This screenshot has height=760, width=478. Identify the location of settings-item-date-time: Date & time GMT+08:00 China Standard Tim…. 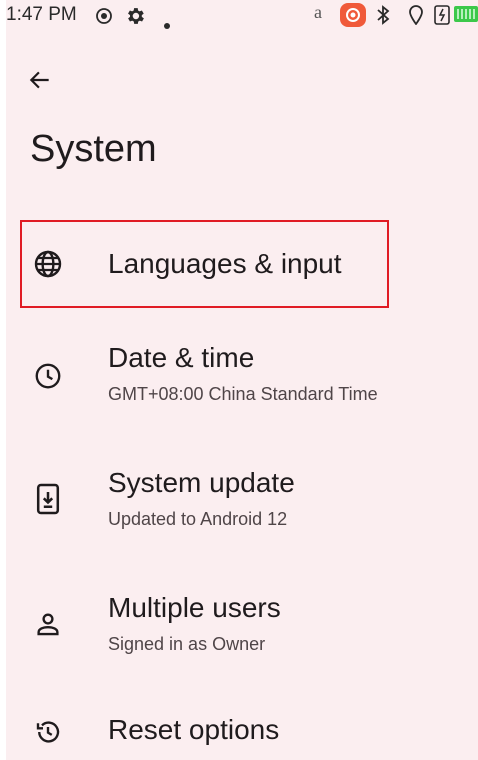
(242, 380).